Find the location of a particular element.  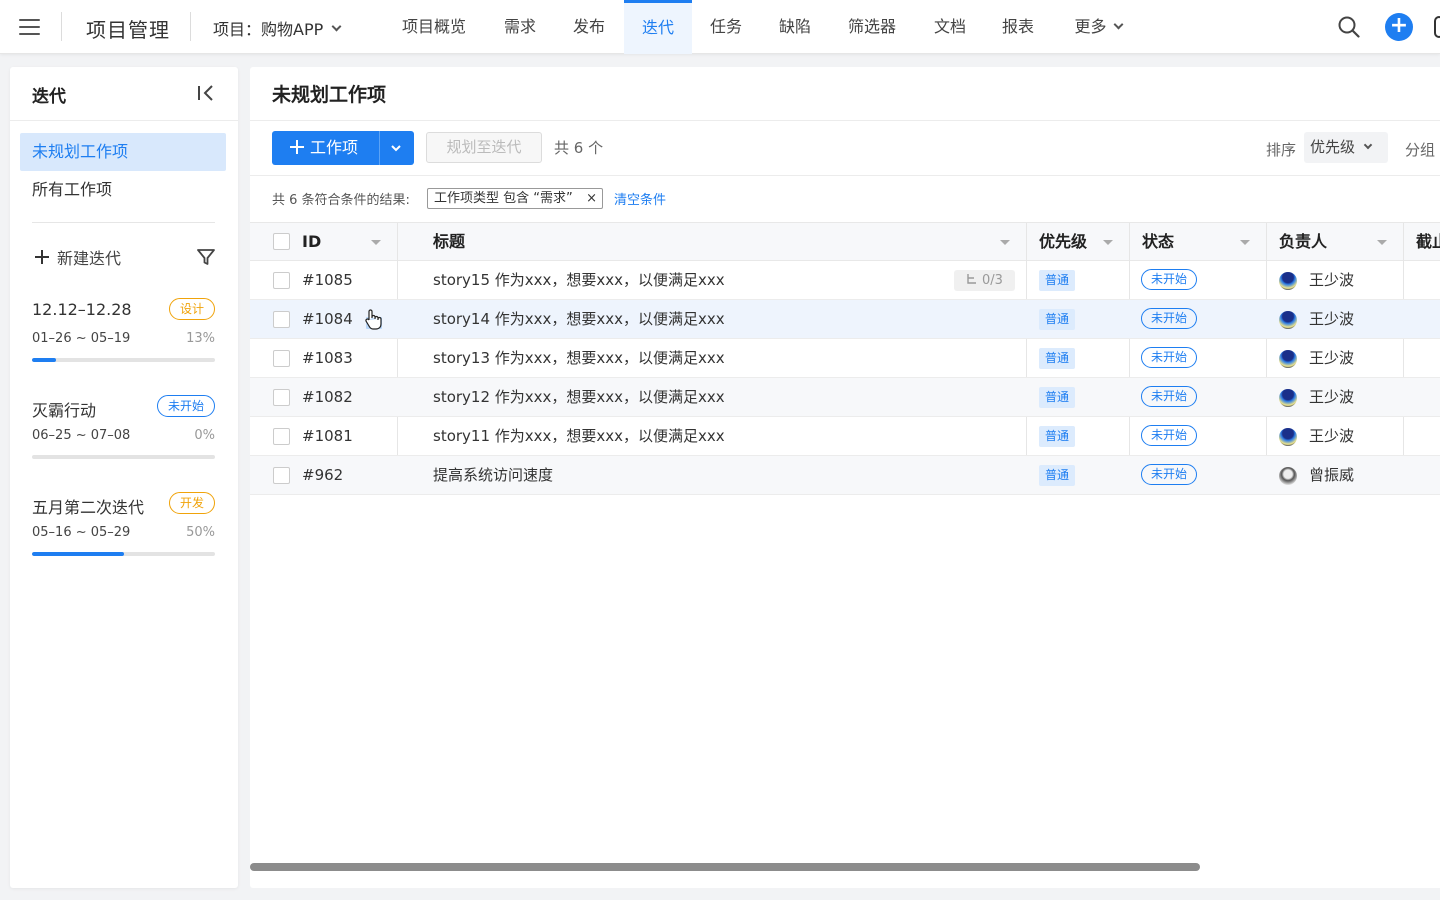

iteration-card: 五月第二次迭代 开发 05–16 ~ 05–29 50% is located at coordinates (123, 533).